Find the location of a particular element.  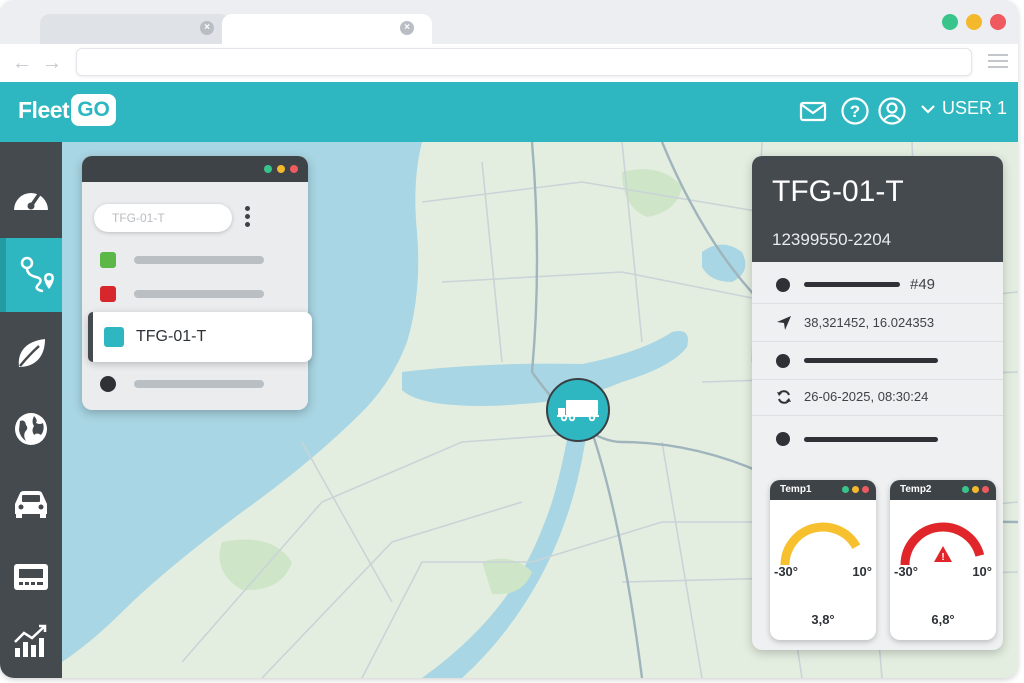

terminal-icon is located at coordinates (31, 577).